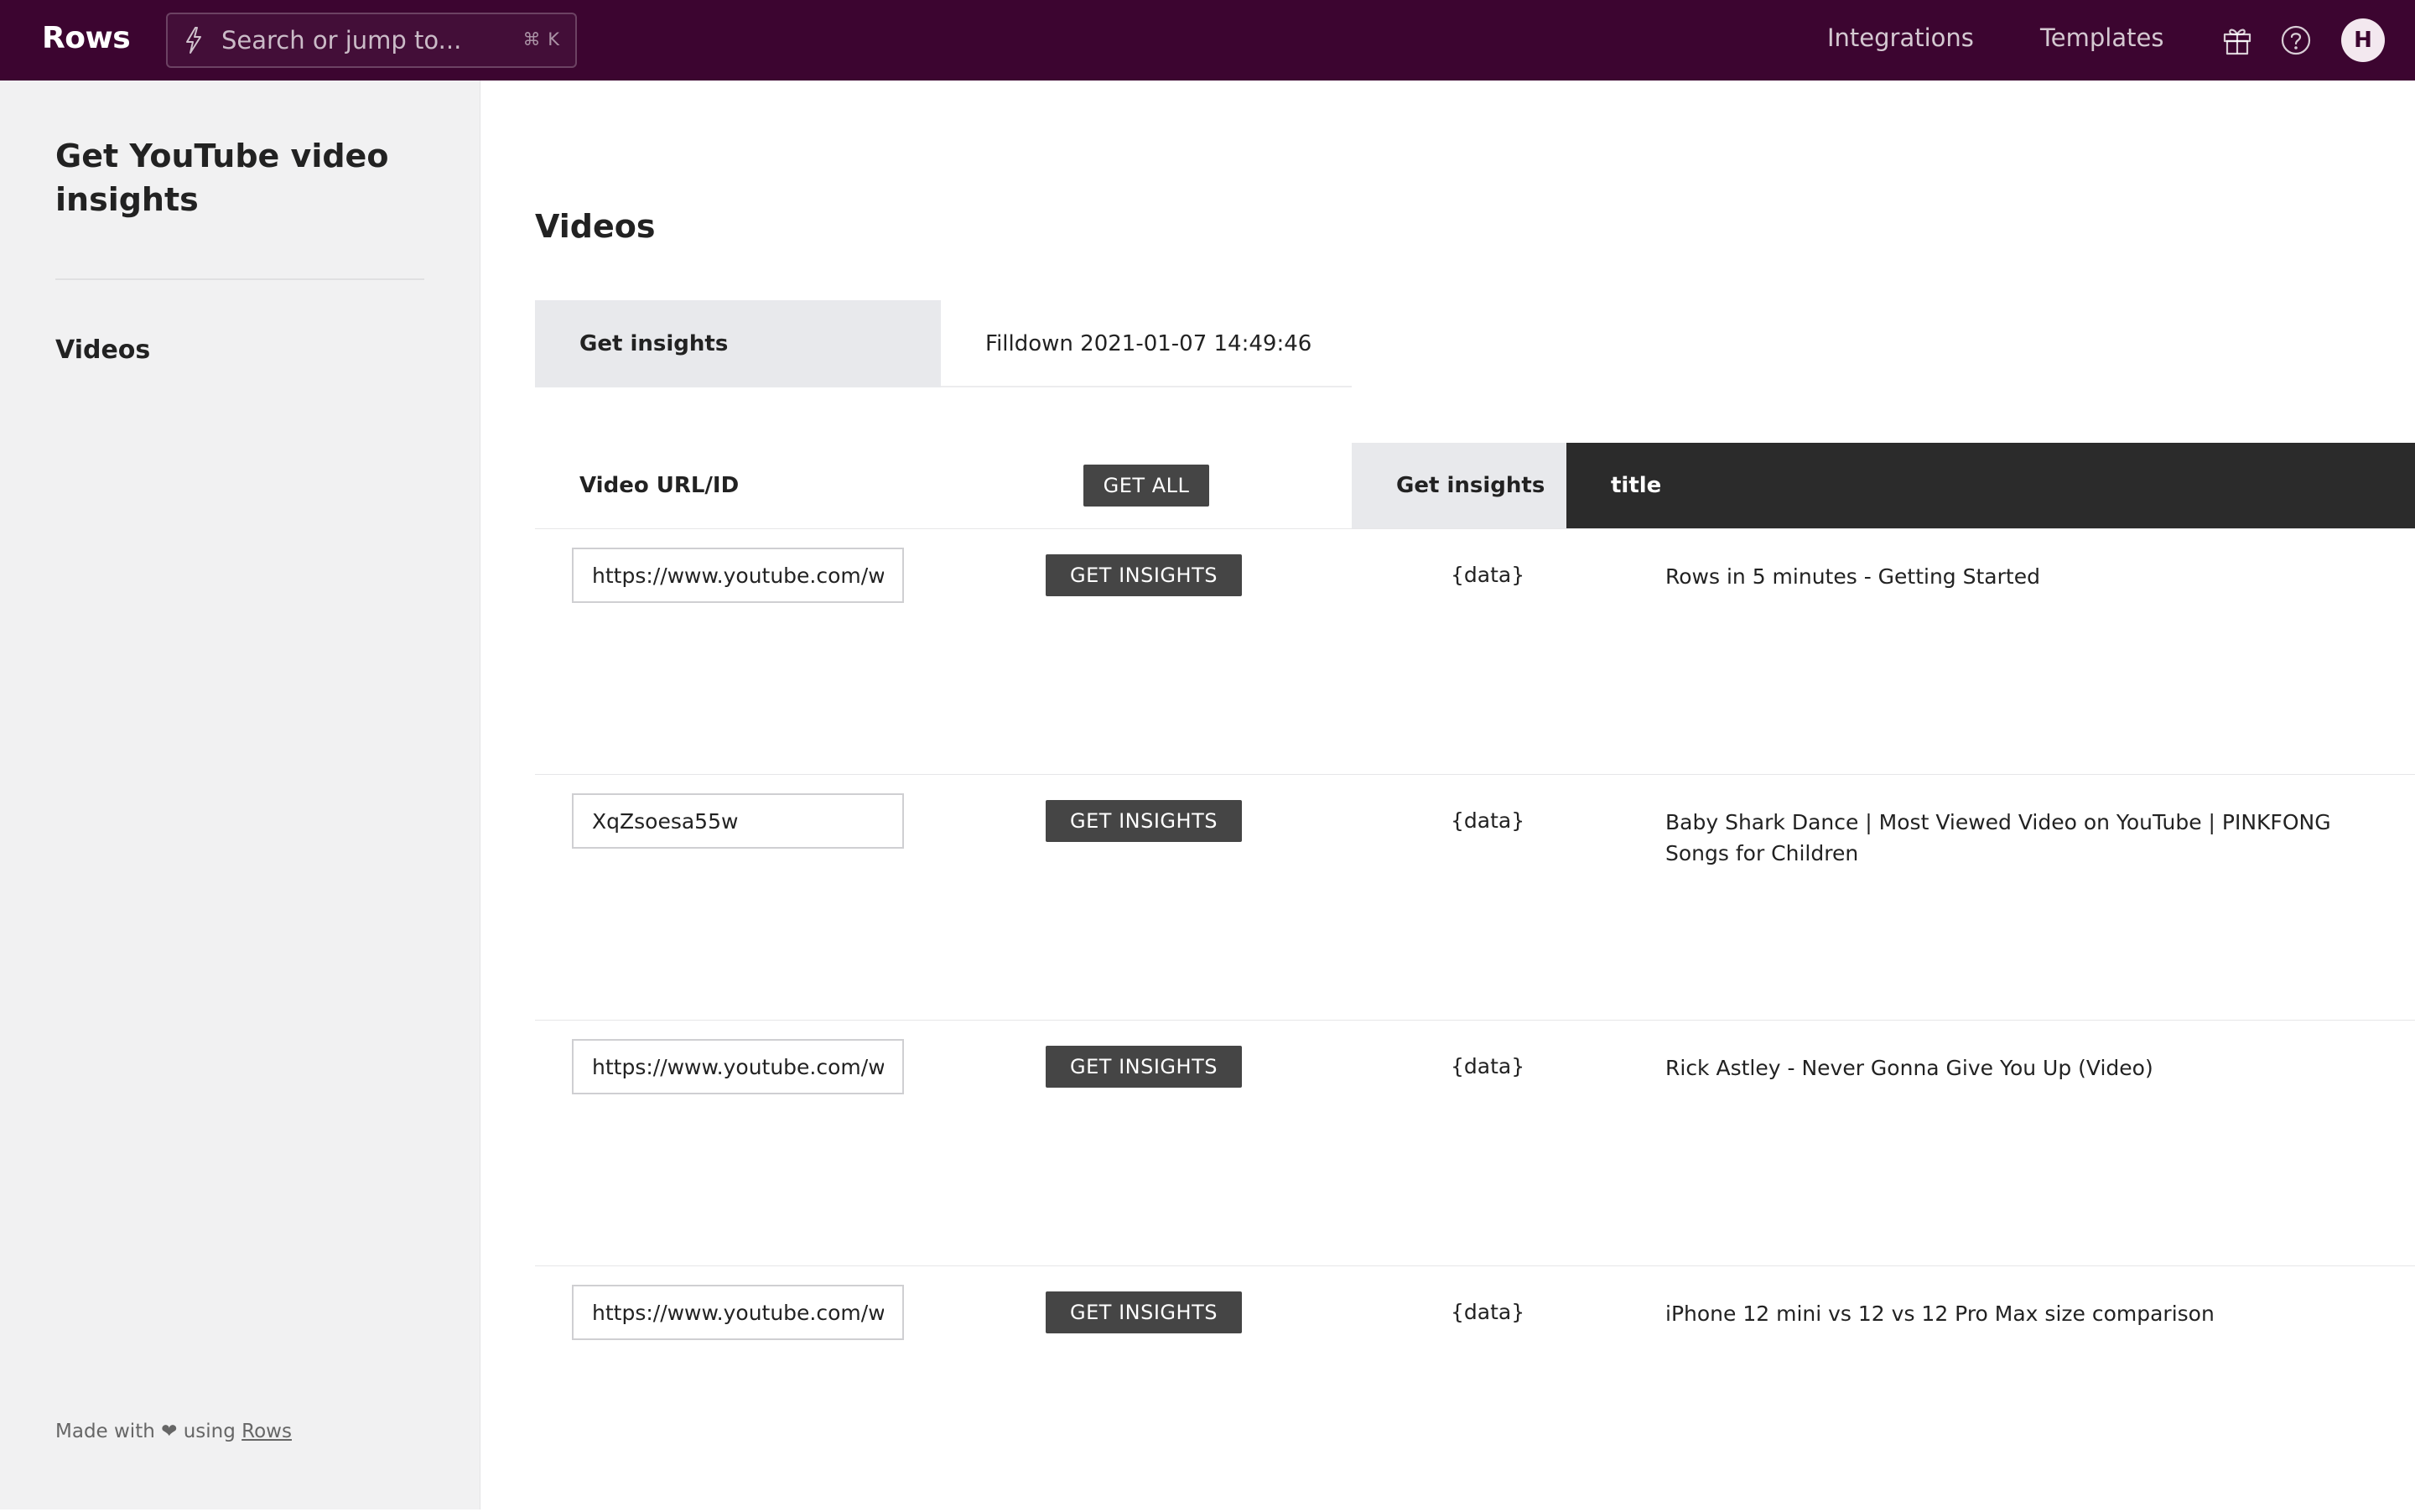  Describe the element at coordinates (659, 485) in the screenshot. I see `column-header-url: Video URL/ID` at that location.